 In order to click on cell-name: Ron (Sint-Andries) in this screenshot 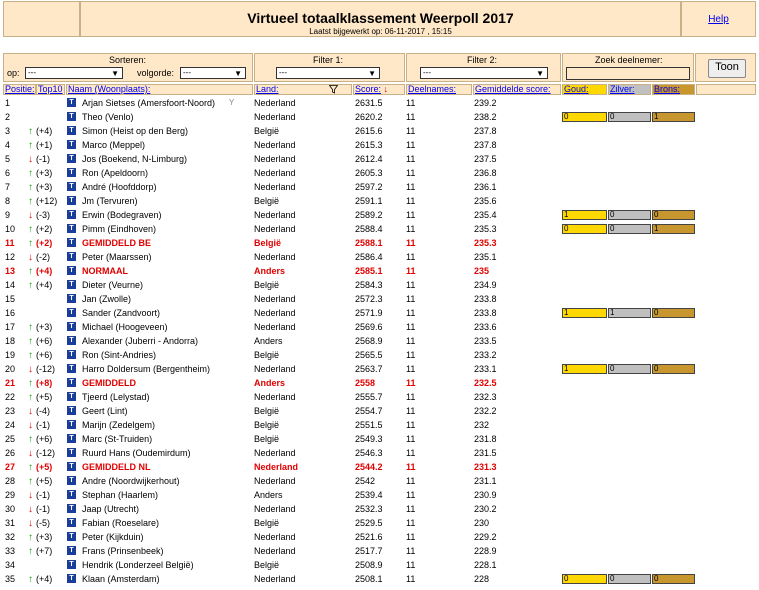, I will do `click(119, 355)`.